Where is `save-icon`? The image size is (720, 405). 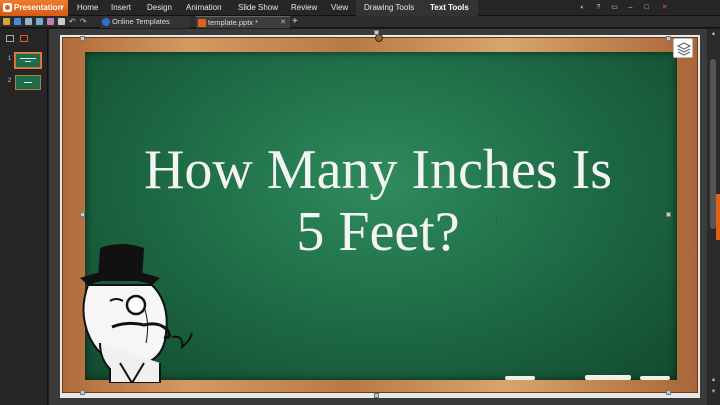
save-icon is located at coordinates (17, 21).